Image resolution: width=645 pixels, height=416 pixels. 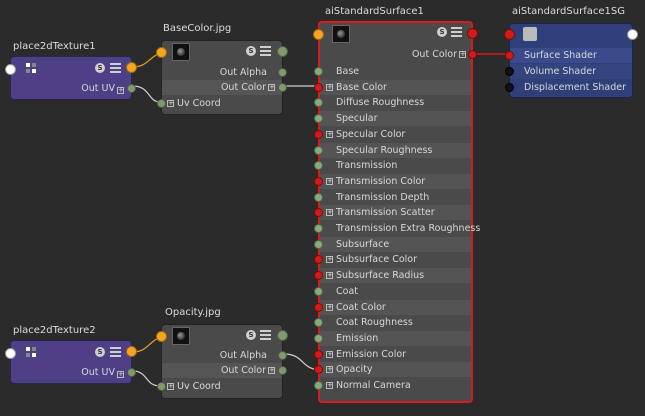 I want to click on surface-shader-row: Surface Shader, so click(x=568, y=55).